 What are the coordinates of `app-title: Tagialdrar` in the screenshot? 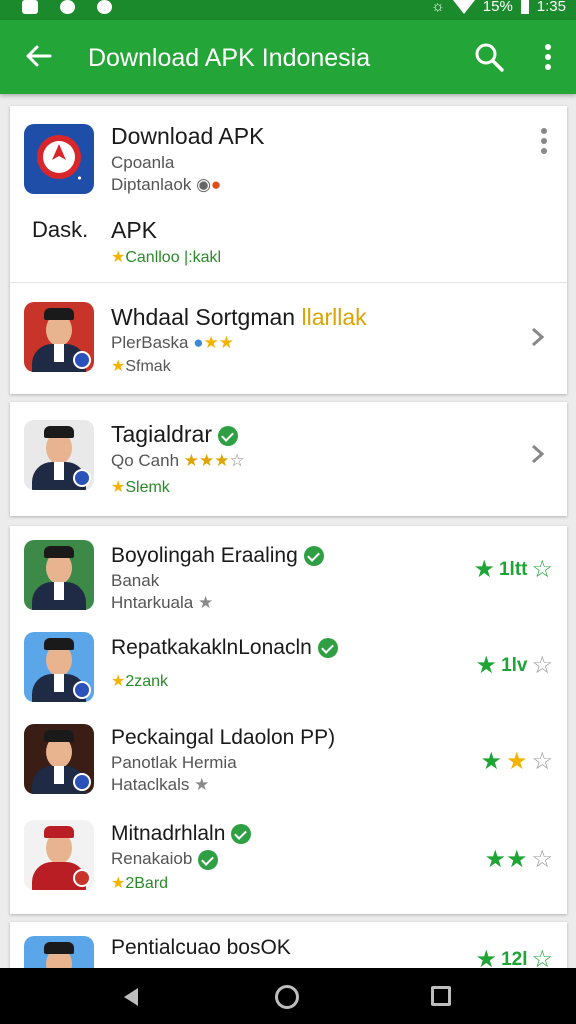 It's located at (174, 434).